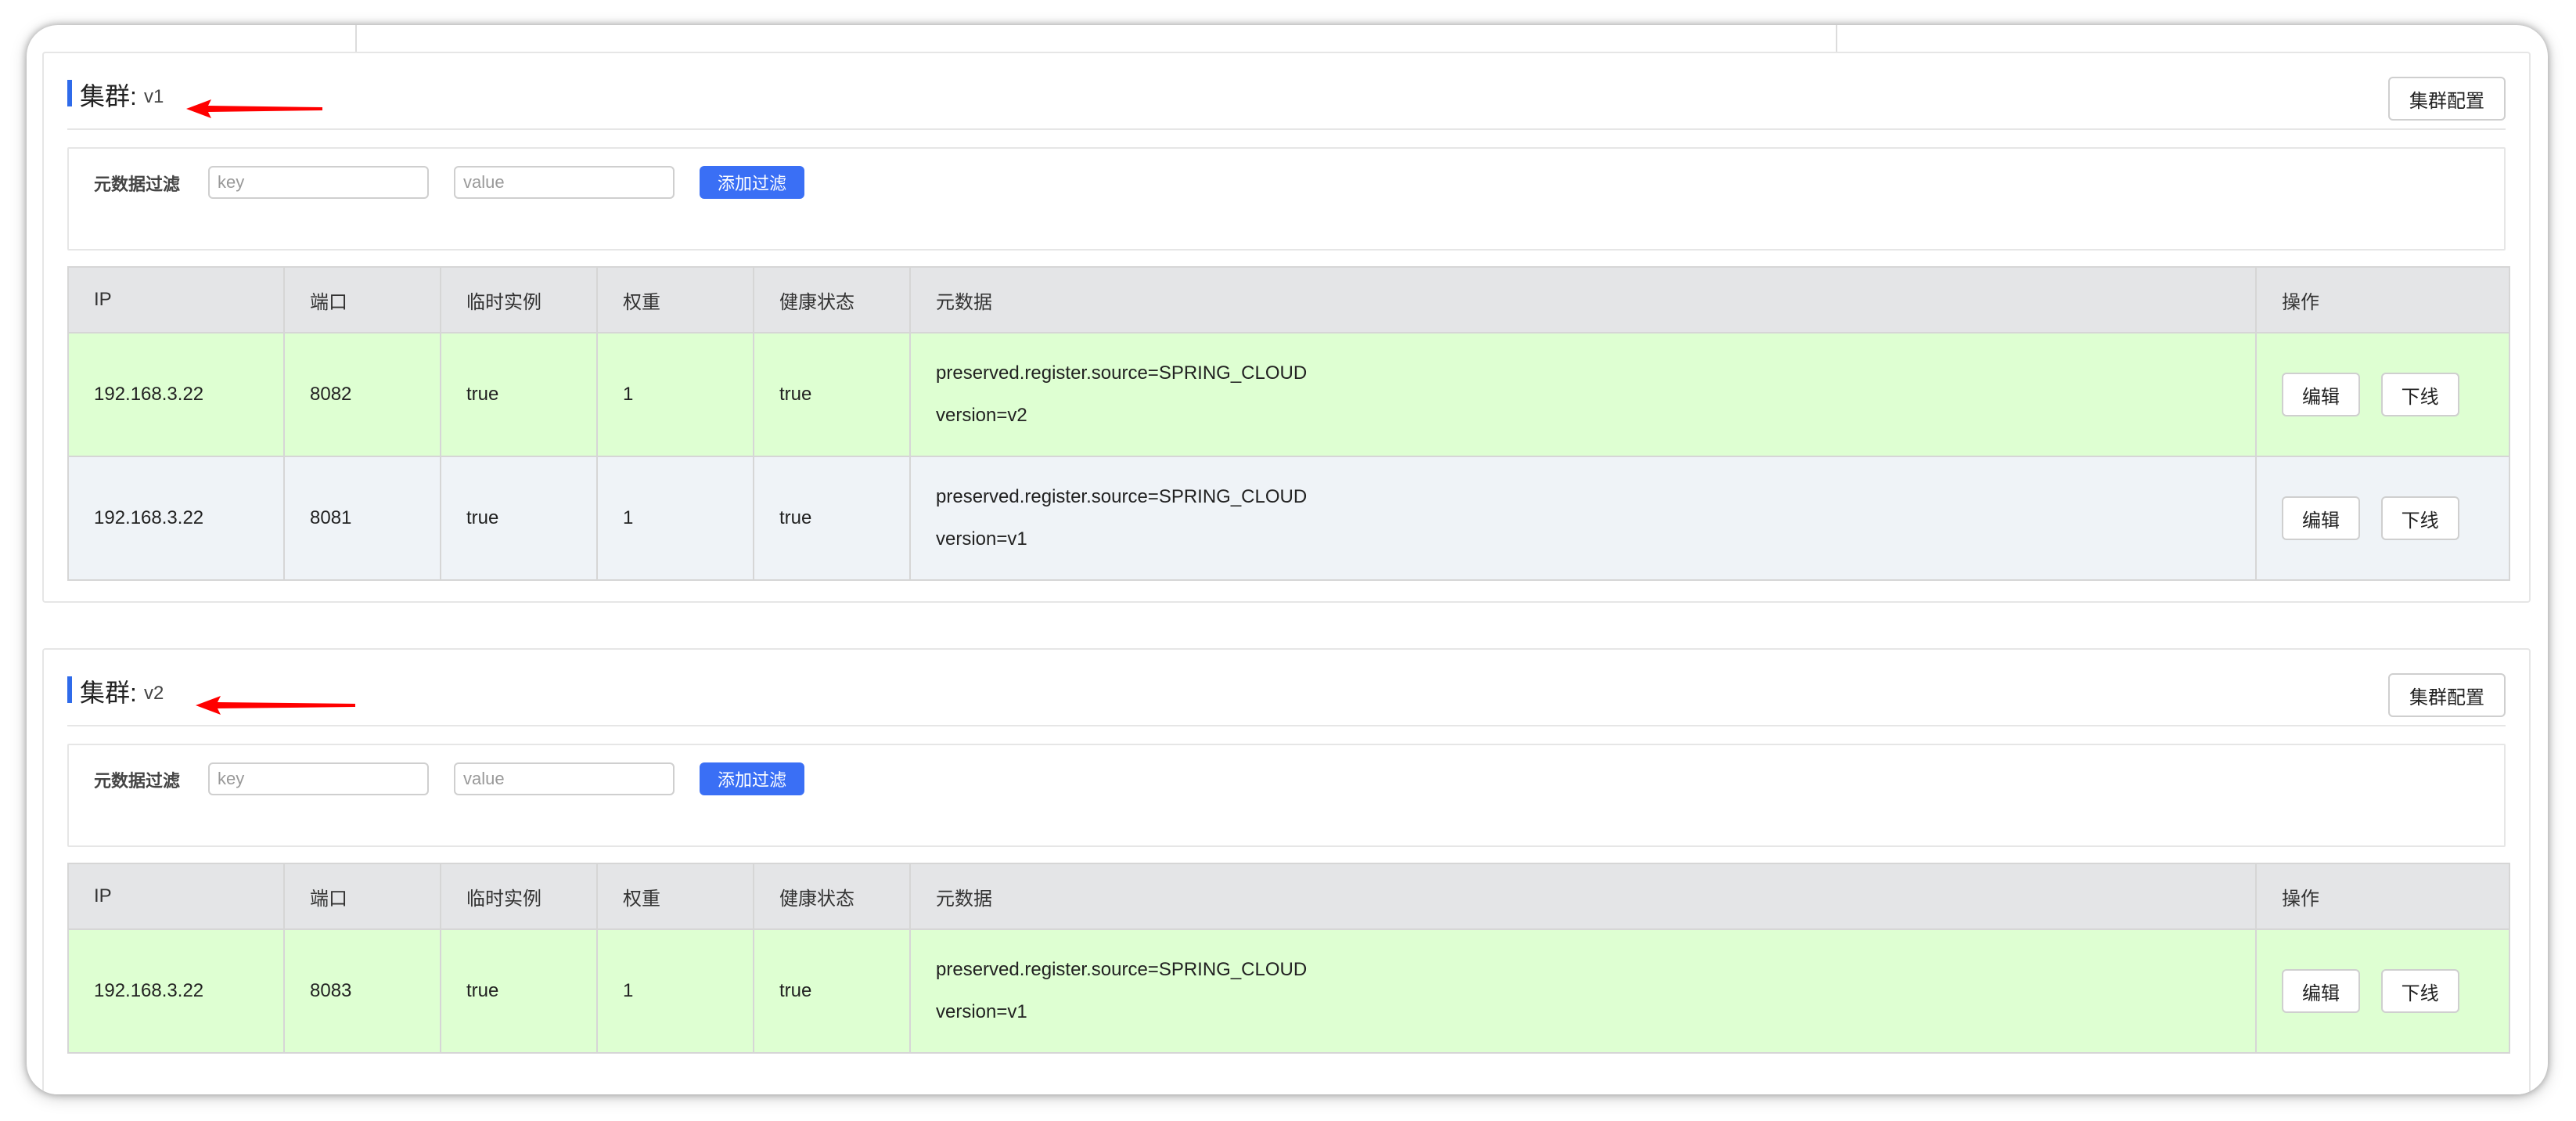  I want to click on metadata-entry: version=v2, so click(982, 415).